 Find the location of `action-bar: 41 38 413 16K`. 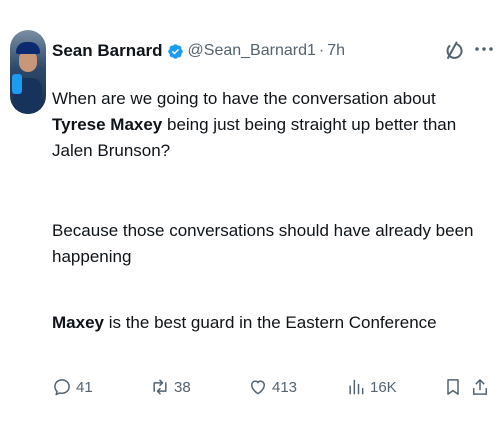

action-bar: 41 38 413 16K is located at coordinates (250, 387).